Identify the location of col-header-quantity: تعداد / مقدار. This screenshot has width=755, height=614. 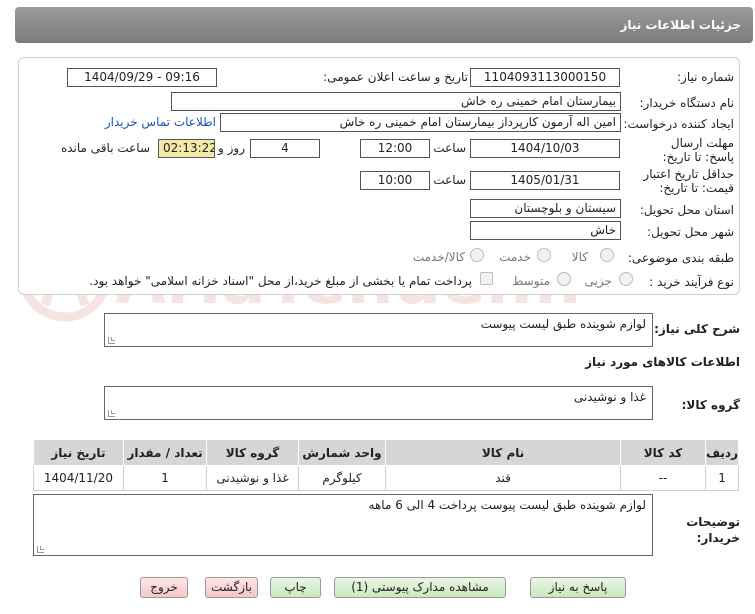
(165, 452).